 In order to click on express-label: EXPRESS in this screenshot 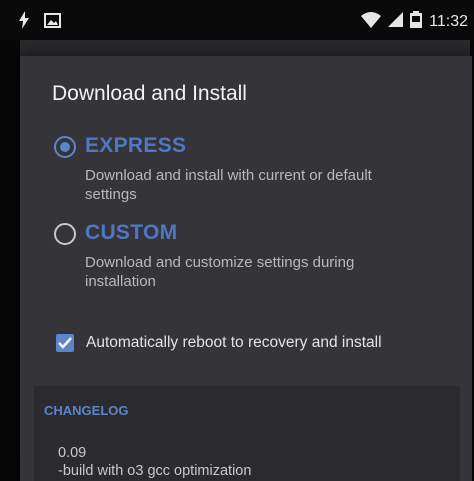, I will do `click(136, 145)`.